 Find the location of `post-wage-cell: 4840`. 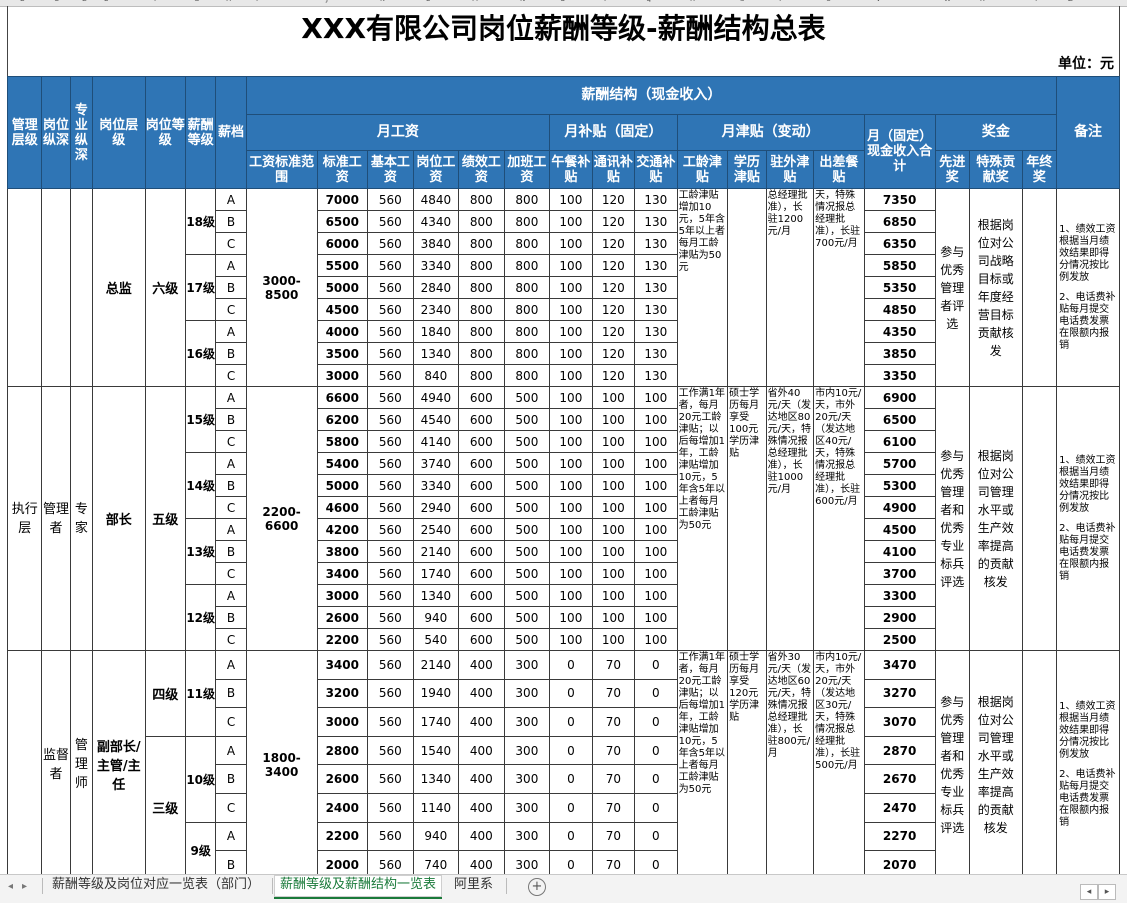

post-wage-cell: 4840 is located at coordinates (436, 200).